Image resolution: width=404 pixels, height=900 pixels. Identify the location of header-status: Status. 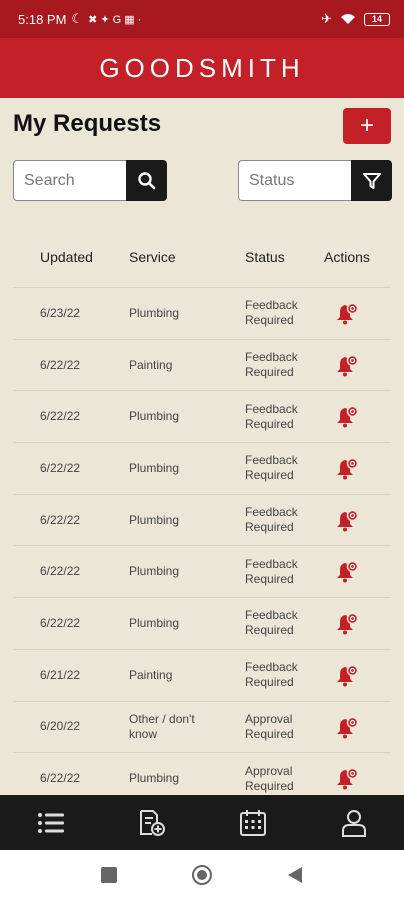
(265, 257).